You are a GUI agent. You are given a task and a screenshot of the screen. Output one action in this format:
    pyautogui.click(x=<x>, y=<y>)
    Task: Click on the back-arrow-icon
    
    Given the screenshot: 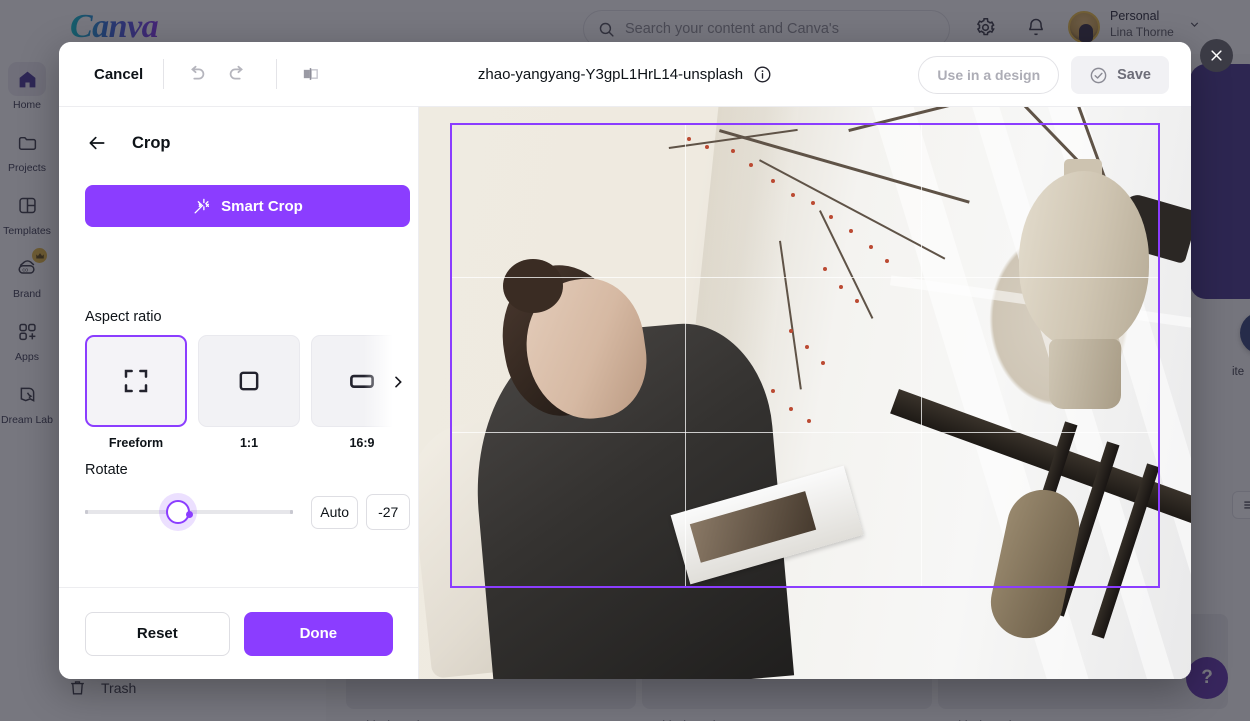 What is the action you would take?
    pyautogui.click(x=97, y=143)
    